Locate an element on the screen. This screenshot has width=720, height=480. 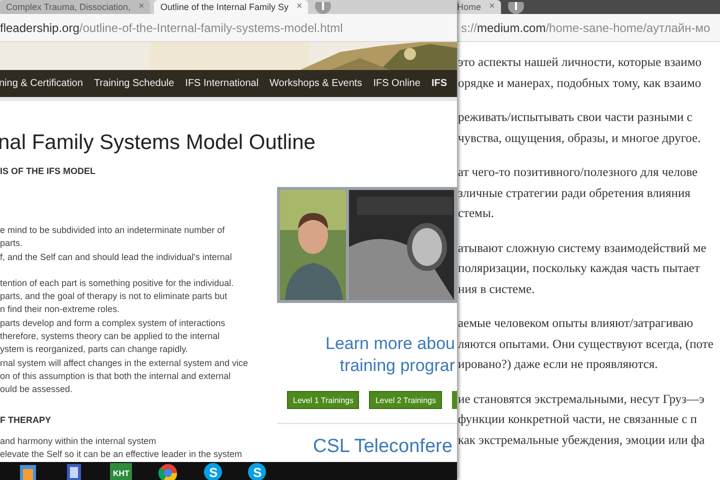
text-line: ния в системе. is located at coordinates (497, 289).